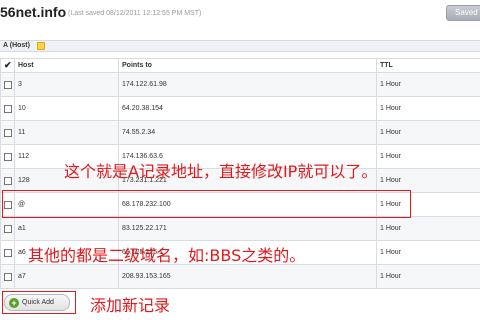  Describe the element at coordinates (66, 84) in the screenshot. I see `cell-host: 3` at that location.